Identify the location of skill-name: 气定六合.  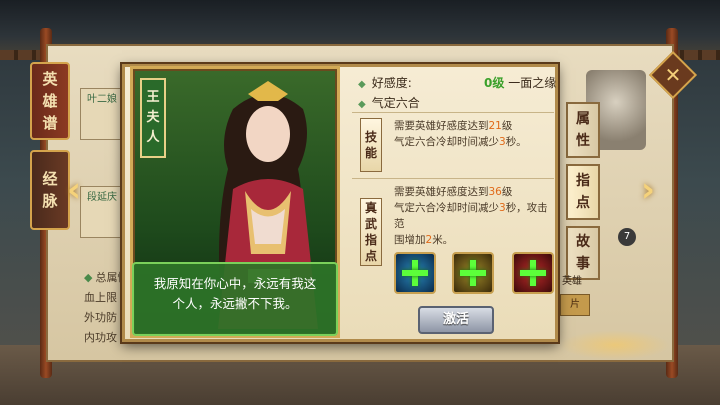
(395, 103).